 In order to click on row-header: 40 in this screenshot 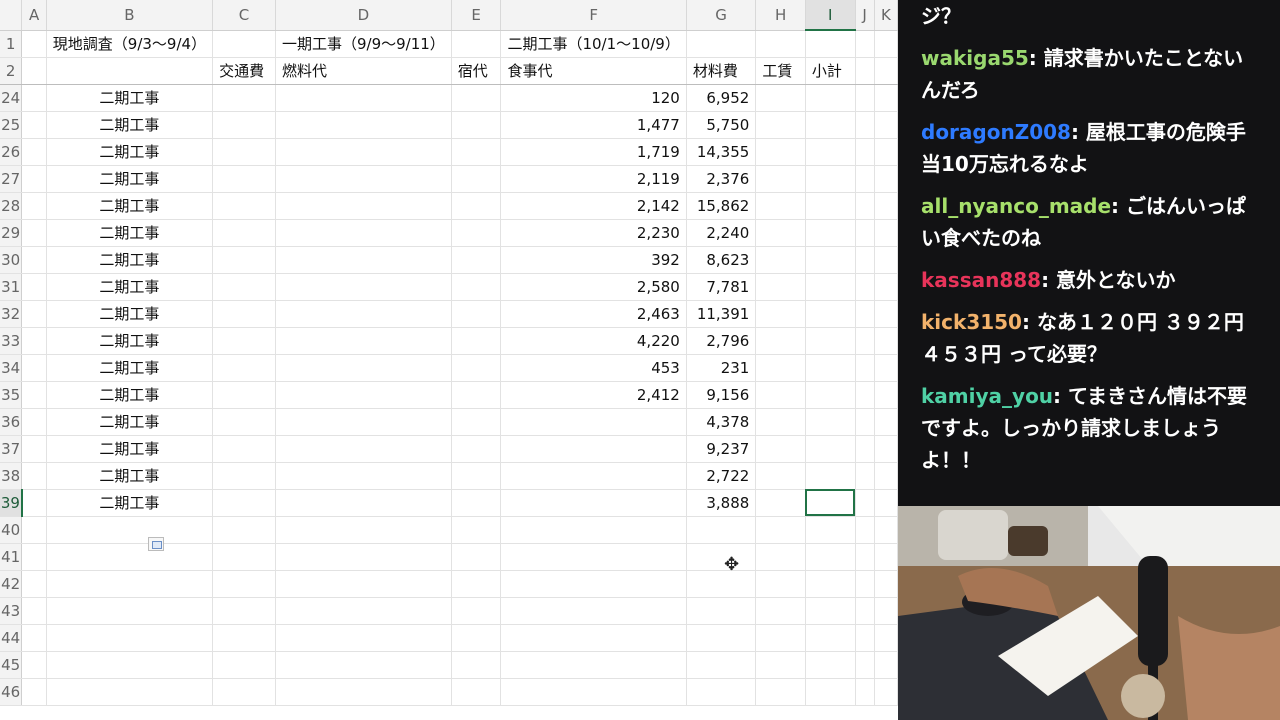, I will do `click(11, 530)`.